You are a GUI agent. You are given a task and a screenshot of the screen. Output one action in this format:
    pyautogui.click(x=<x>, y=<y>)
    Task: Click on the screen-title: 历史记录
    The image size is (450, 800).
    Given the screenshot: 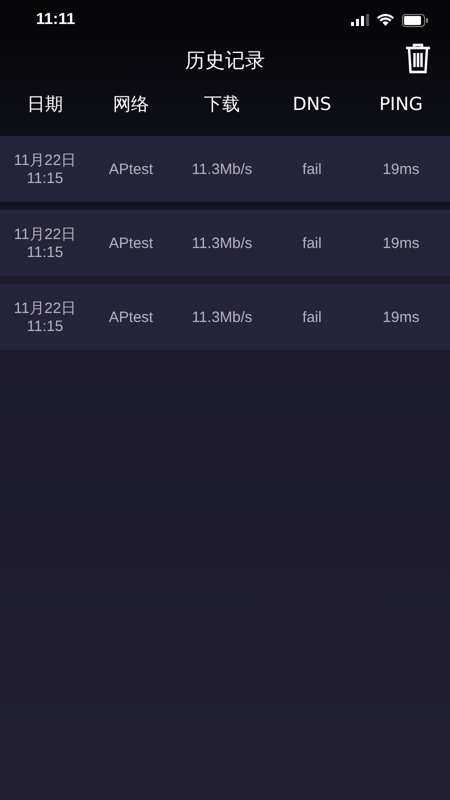 What is the action you would take?
    pyautogui.click(x=225, y=60)
    